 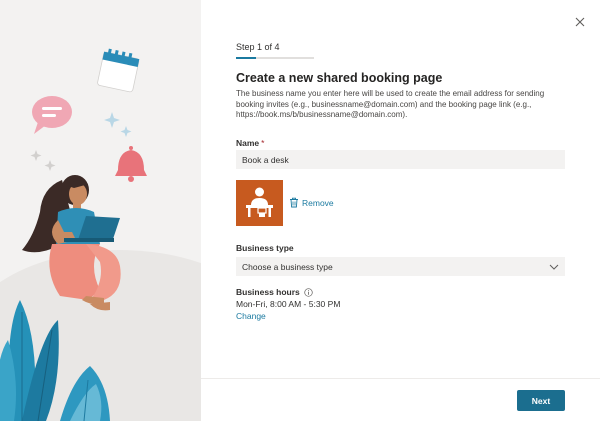 I want to click on step-indicator: Step 1 of 4, so click(x=258, y=47).